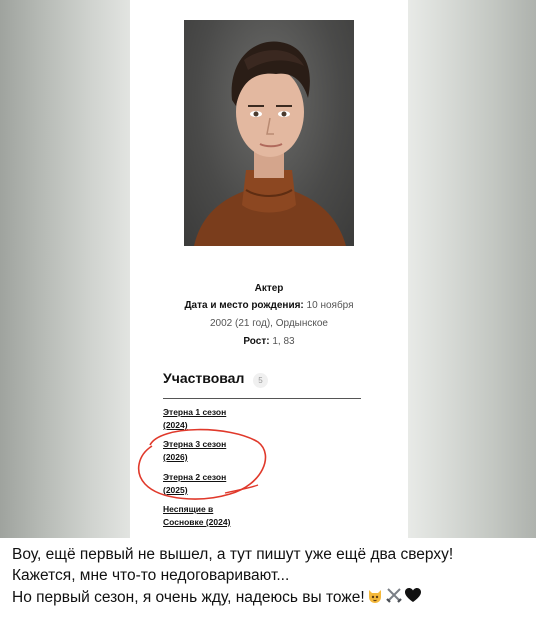  What do you see at coordinates (413, 598) in the screenshot?
I see `black-heart-icon` at bounding box center [413, 598].